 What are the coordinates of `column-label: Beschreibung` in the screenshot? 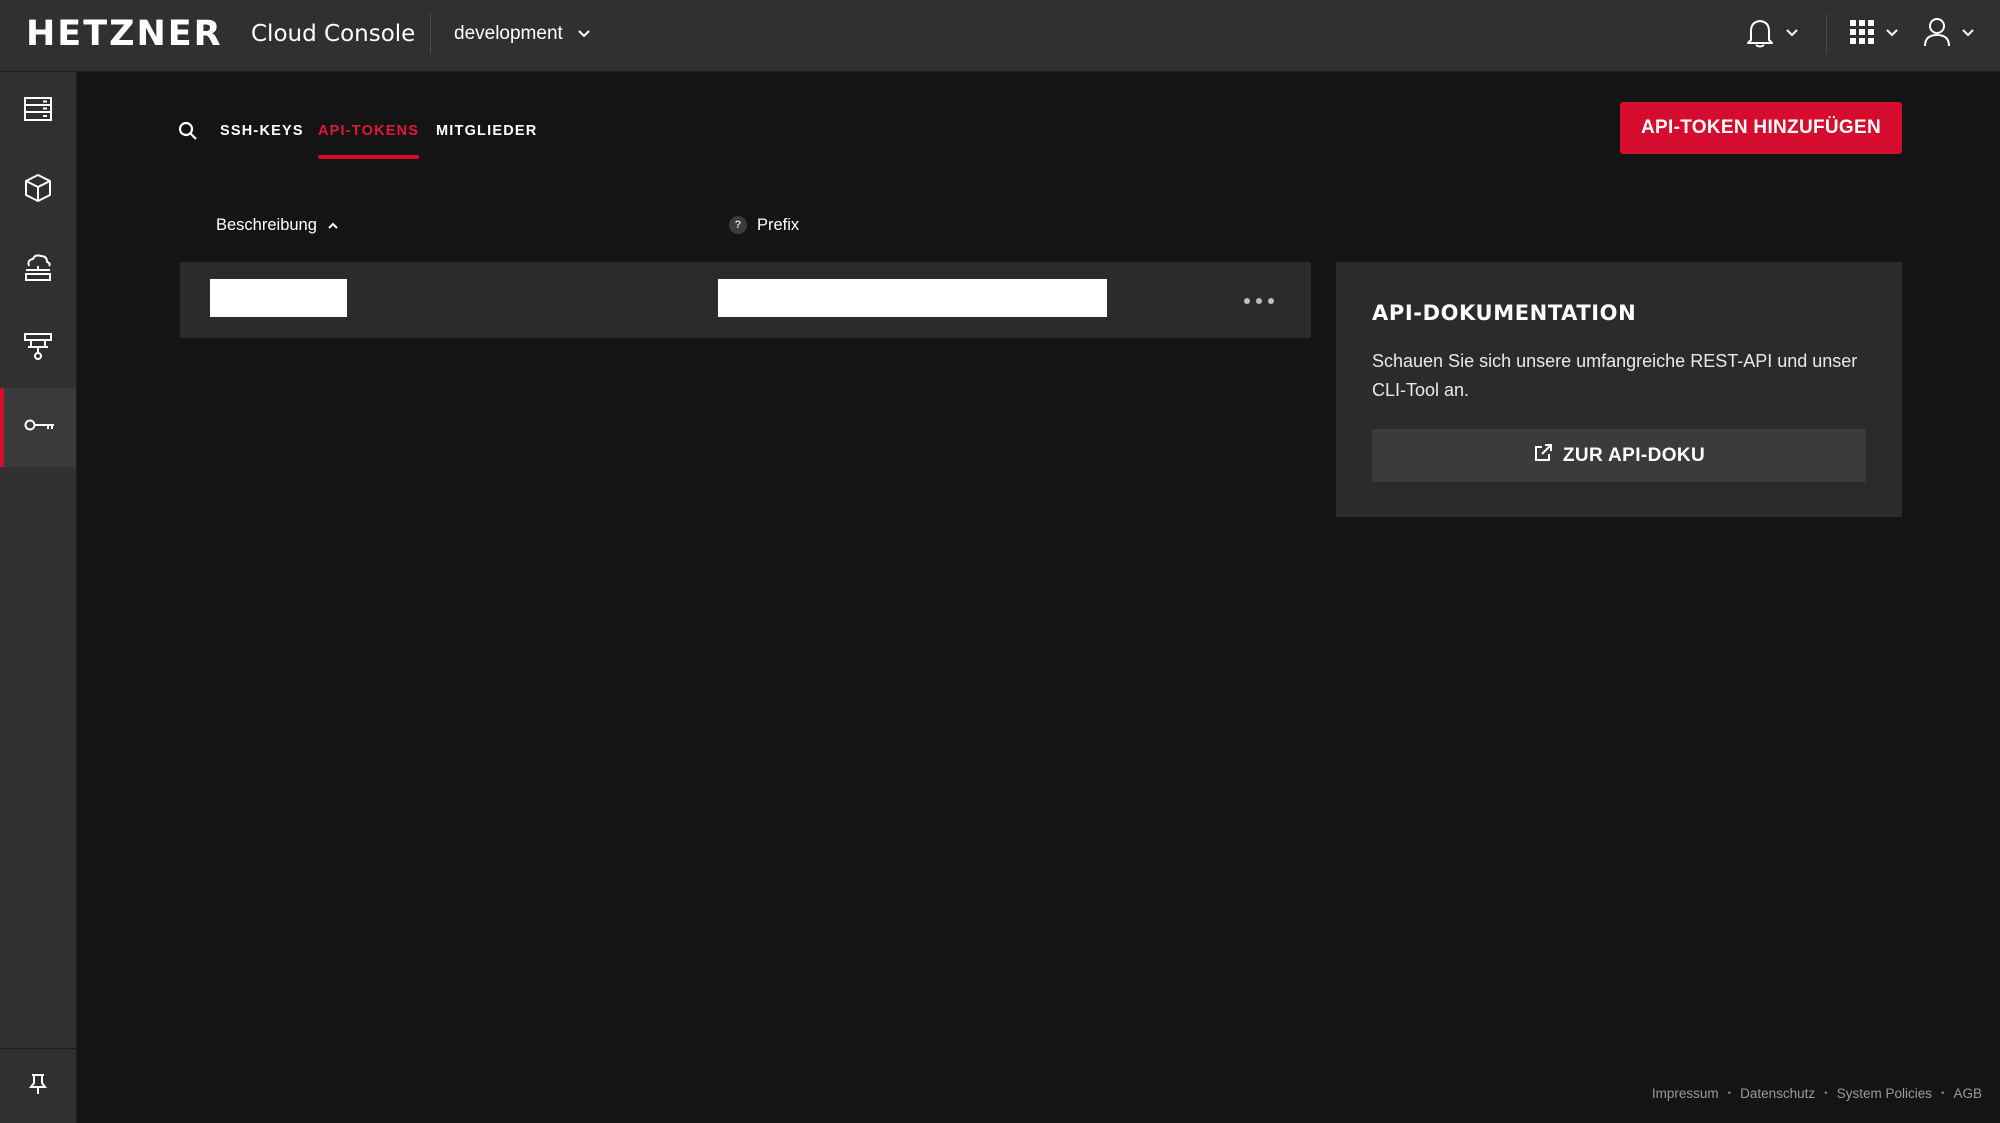 It's located at (266, 224).